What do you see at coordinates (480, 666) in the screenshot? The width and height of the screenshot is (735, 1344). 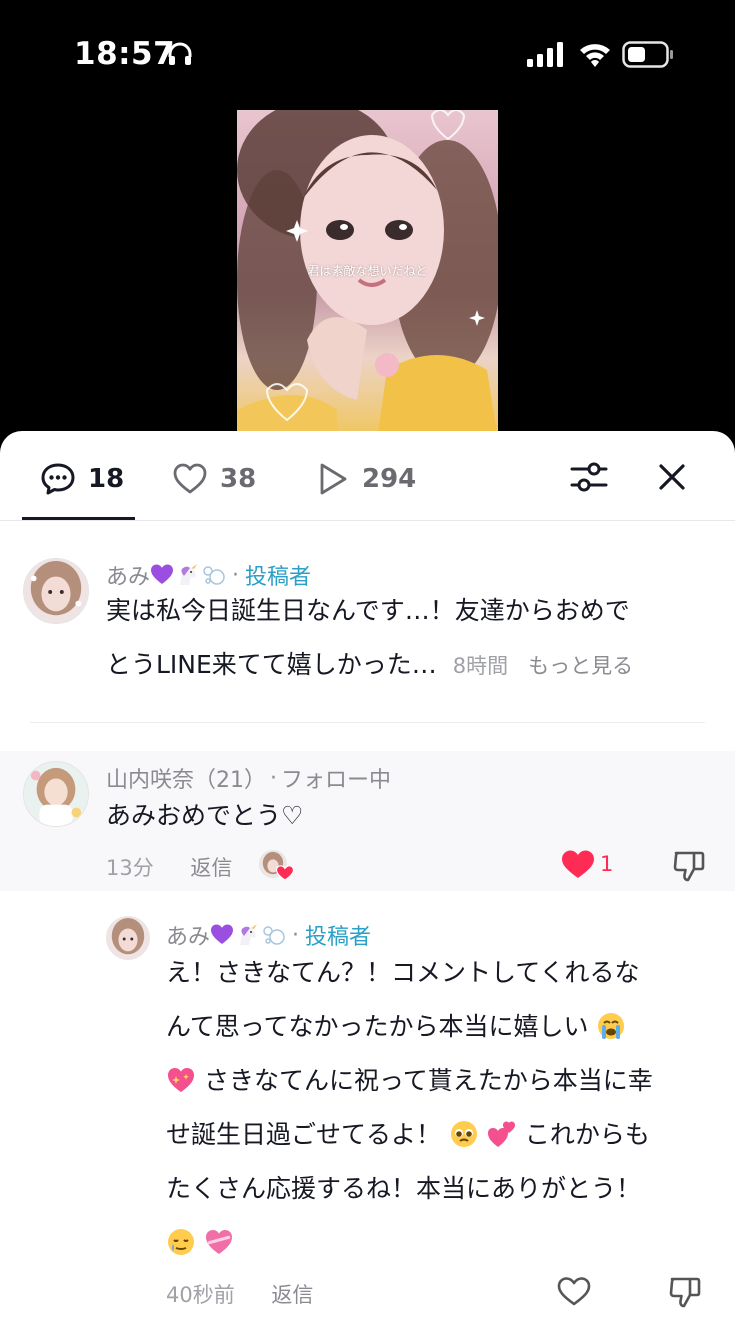 I see `comment-time: 8時間` at bounding box center [480, 666].